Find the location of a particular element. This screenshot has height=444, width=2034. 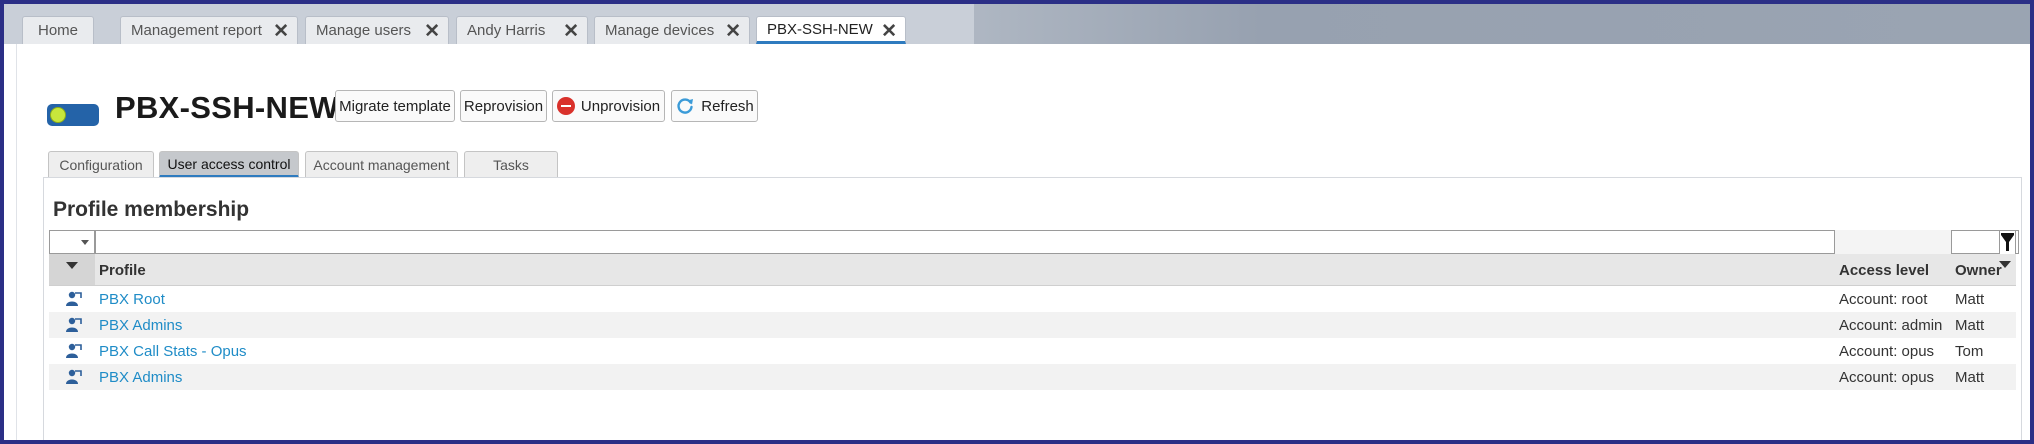

button-label: Refresh is located at coordinates (727, 106).